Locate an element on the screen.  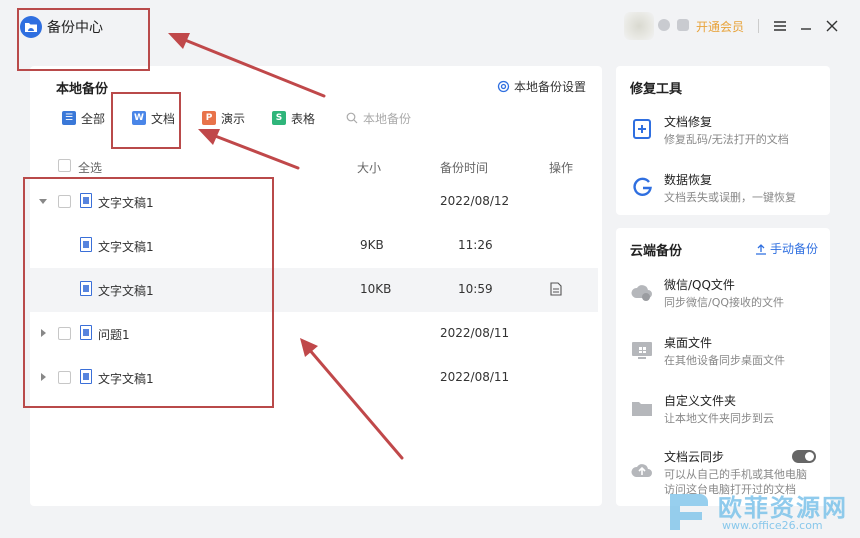
watermark-url: www.office26.com is located at coordinates (772, 525).